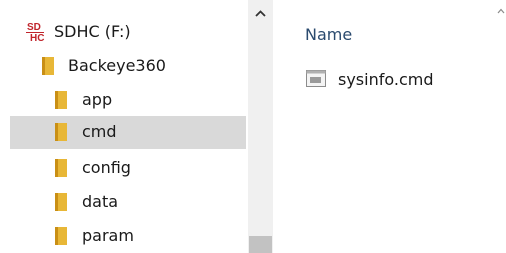  I want to click on nav-vertical-scrollbar, so click(260, 126).